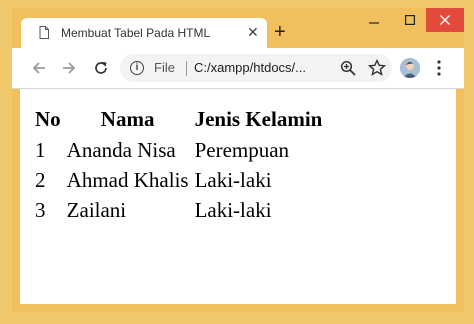 This screenshot has width=474, height=324. Describe the element at coordinates (121, 150) in the screenshot. I see `cell-nama: Ananda Nisa` at that location.